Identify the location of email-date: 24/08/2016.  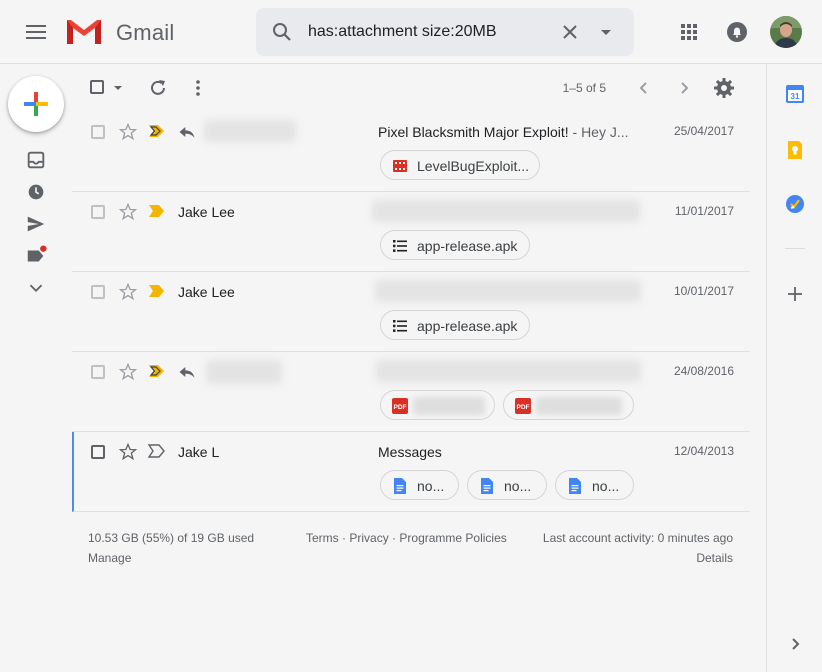
(703, 371).